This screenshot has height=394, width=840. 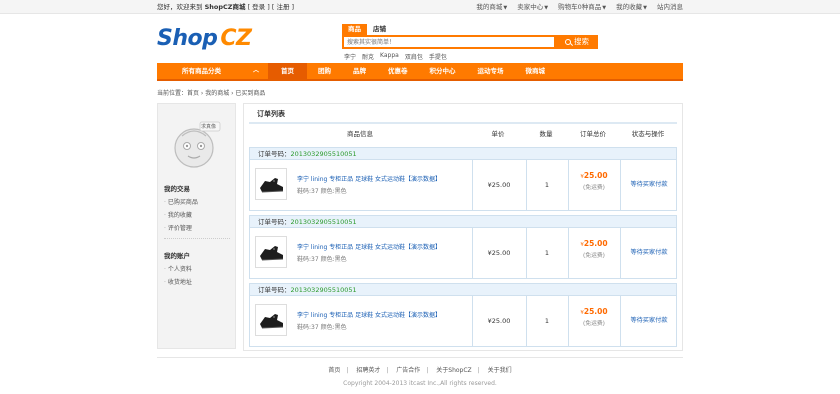 What do you see at coordinates (324, 71) in the screenshot?
I see `nav-item-groupbuy: 团购` at bounding box center [324, 71].